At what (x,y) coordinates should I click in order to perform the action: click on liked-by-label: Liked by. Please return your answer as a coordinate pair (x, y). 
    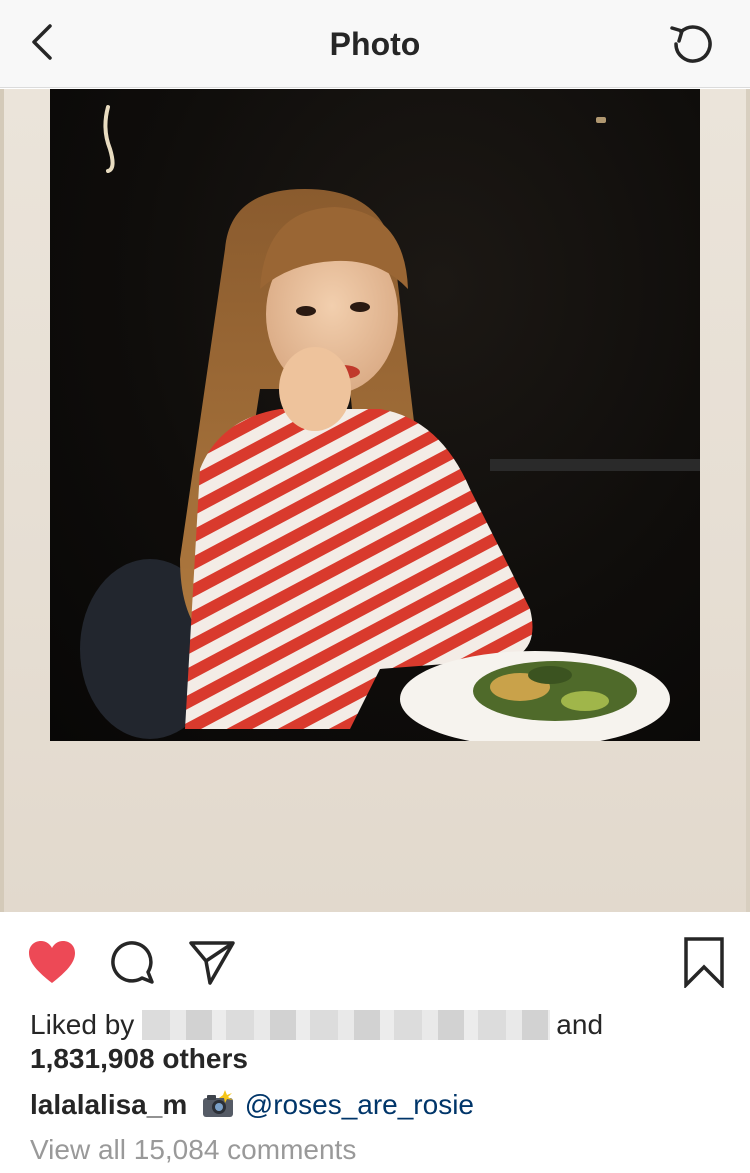
    Looking at the image, I should click on (82, 1024).